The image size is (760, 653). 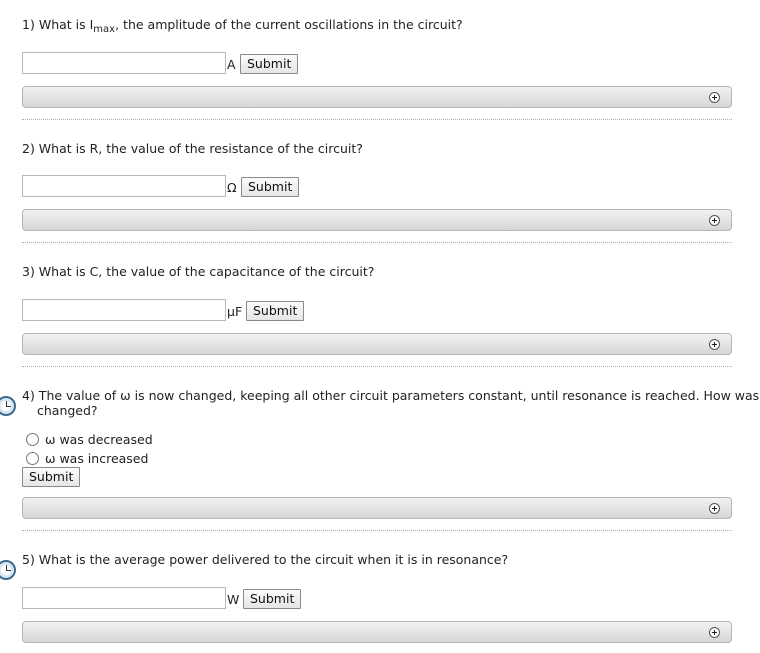 What do you see at coordinates (104, 29) in the screenshot?
I see `question-1-subscript: max` at bounding box center [104, 29].